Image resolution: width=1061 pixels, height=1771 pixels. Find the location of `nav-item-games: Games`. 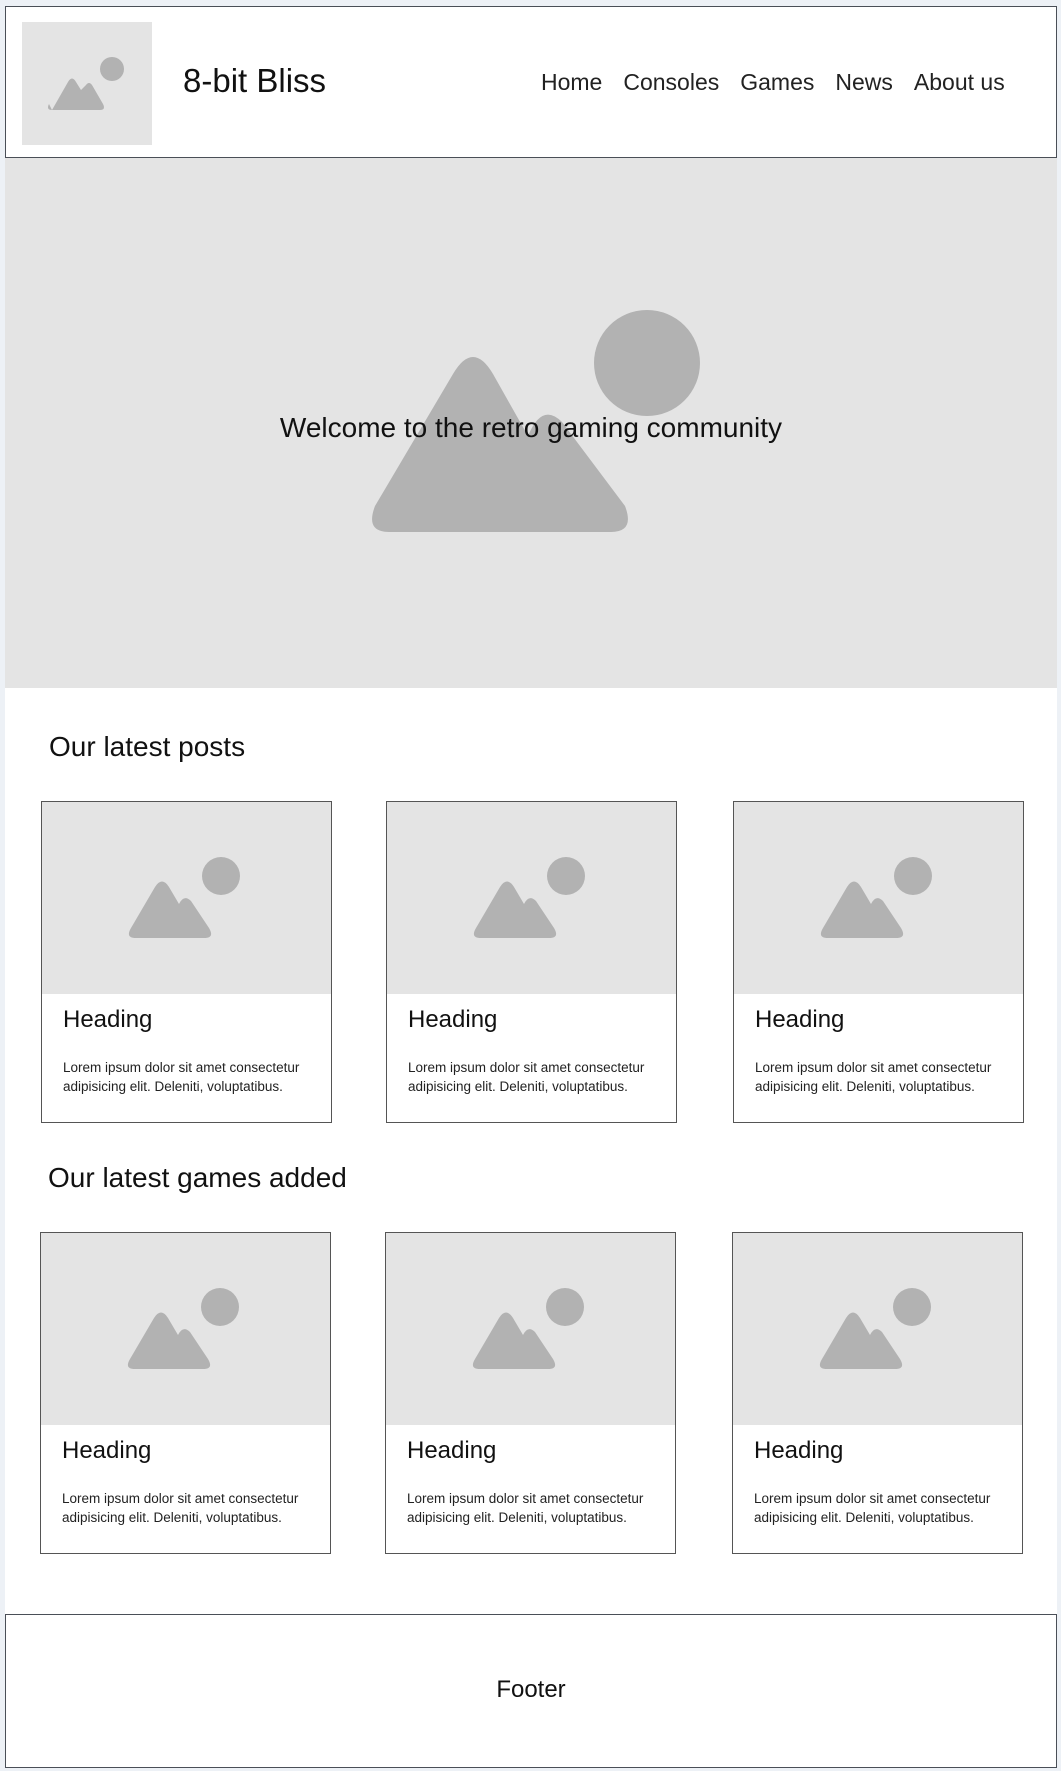

nav-item-games: Games is located at coordinates (777, 82).